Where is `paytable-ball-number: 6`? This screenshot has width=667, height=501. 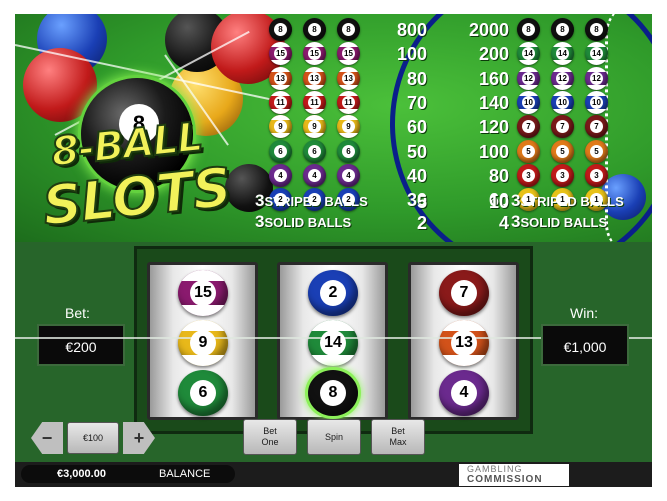 paytable-ball-number: 6 is located at coordinates (280, 151).